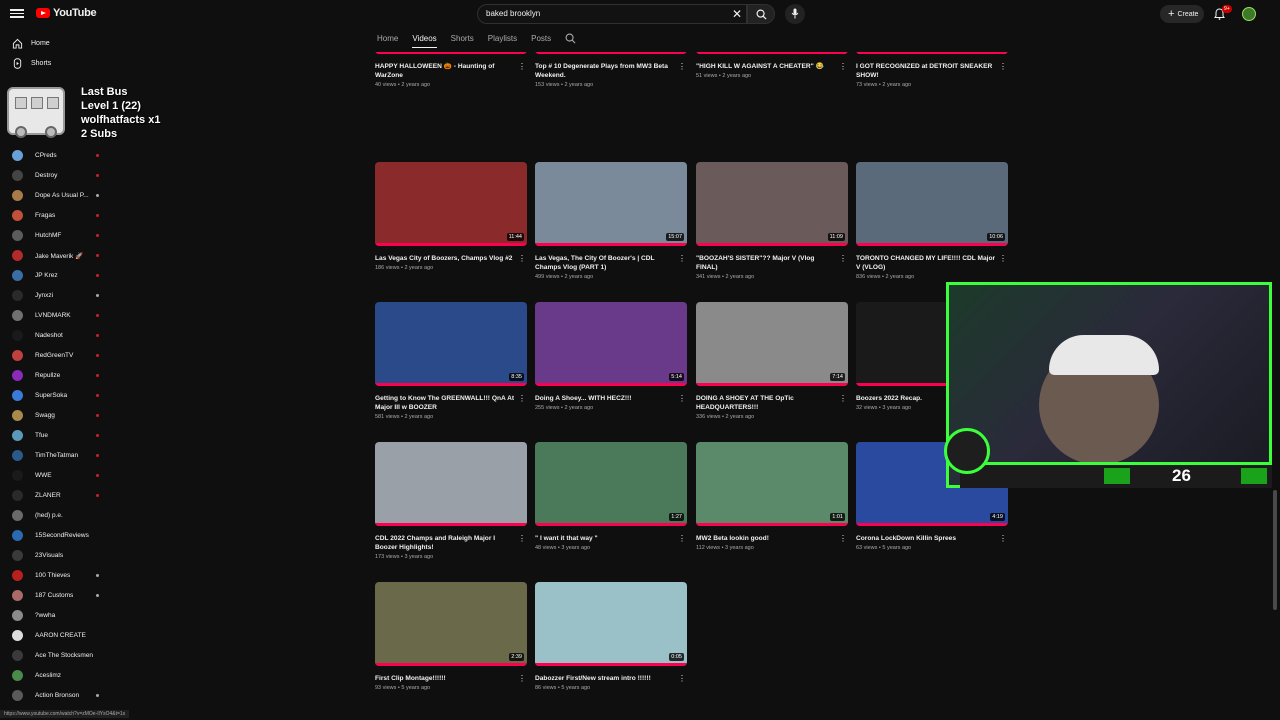  I want to click on search-button, so click(761, 14).